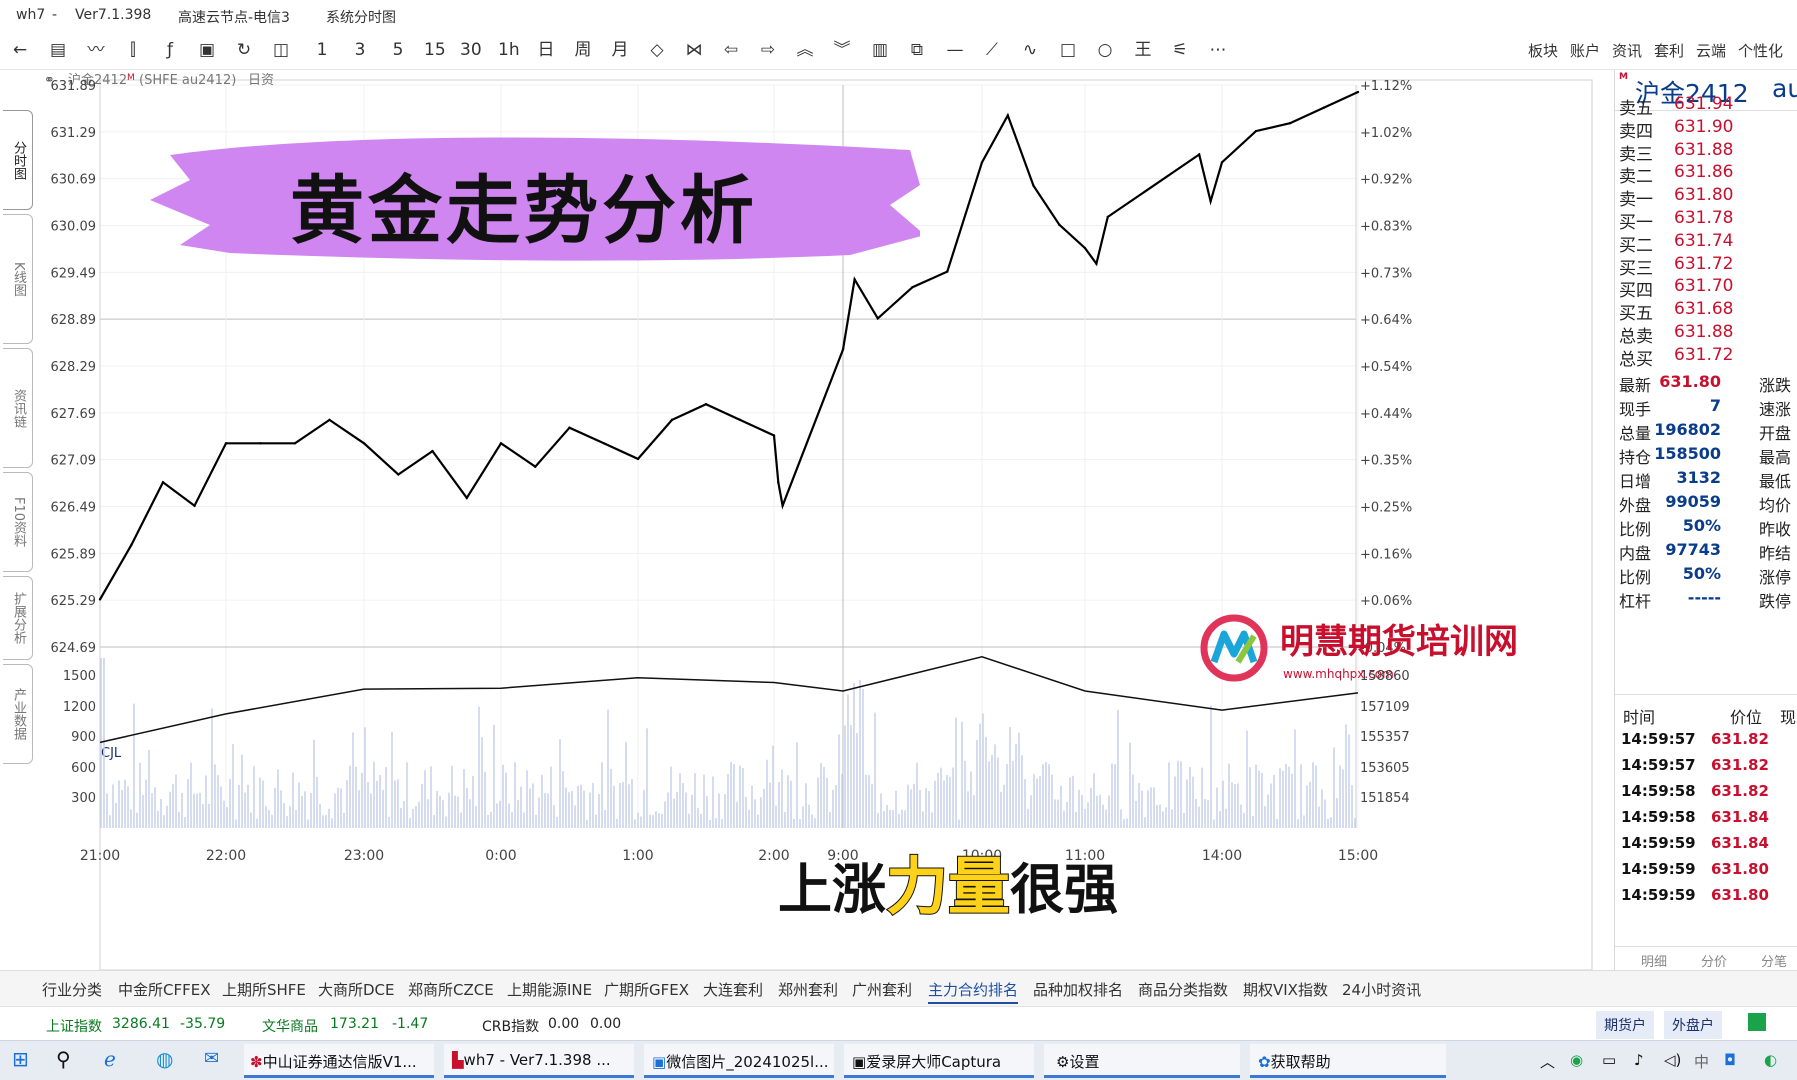 Image resolution: width=1797 pixels, height=1080 pixels. I want to click on edge-icon: ◍, so click(164, 1059).